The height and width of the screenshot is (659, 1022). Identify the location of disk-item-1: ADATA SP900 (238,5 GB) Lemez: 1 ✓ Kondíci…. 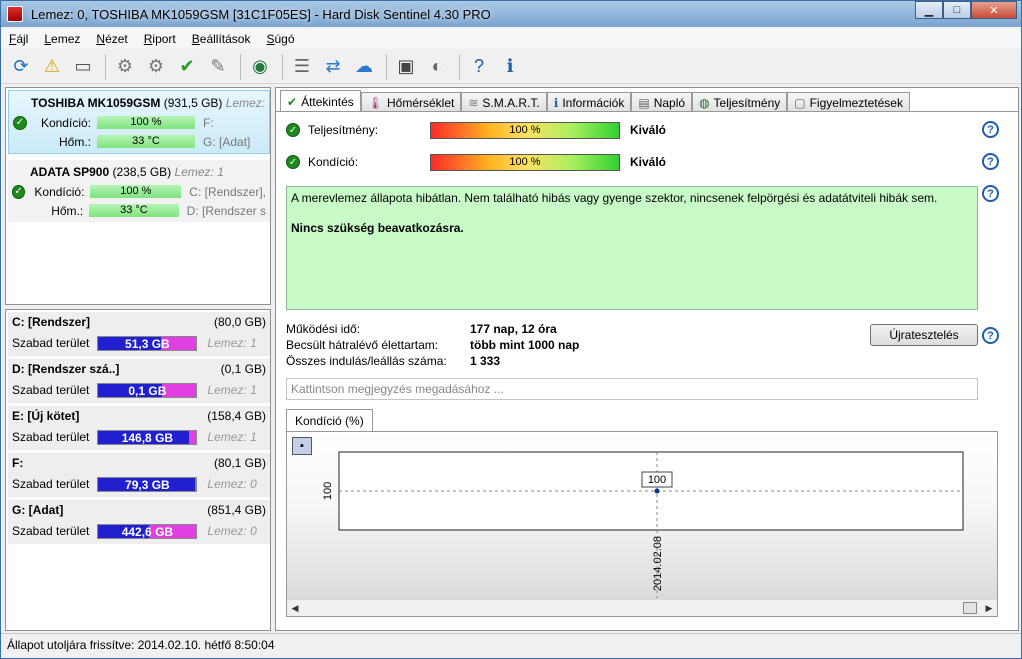
(139, 191).